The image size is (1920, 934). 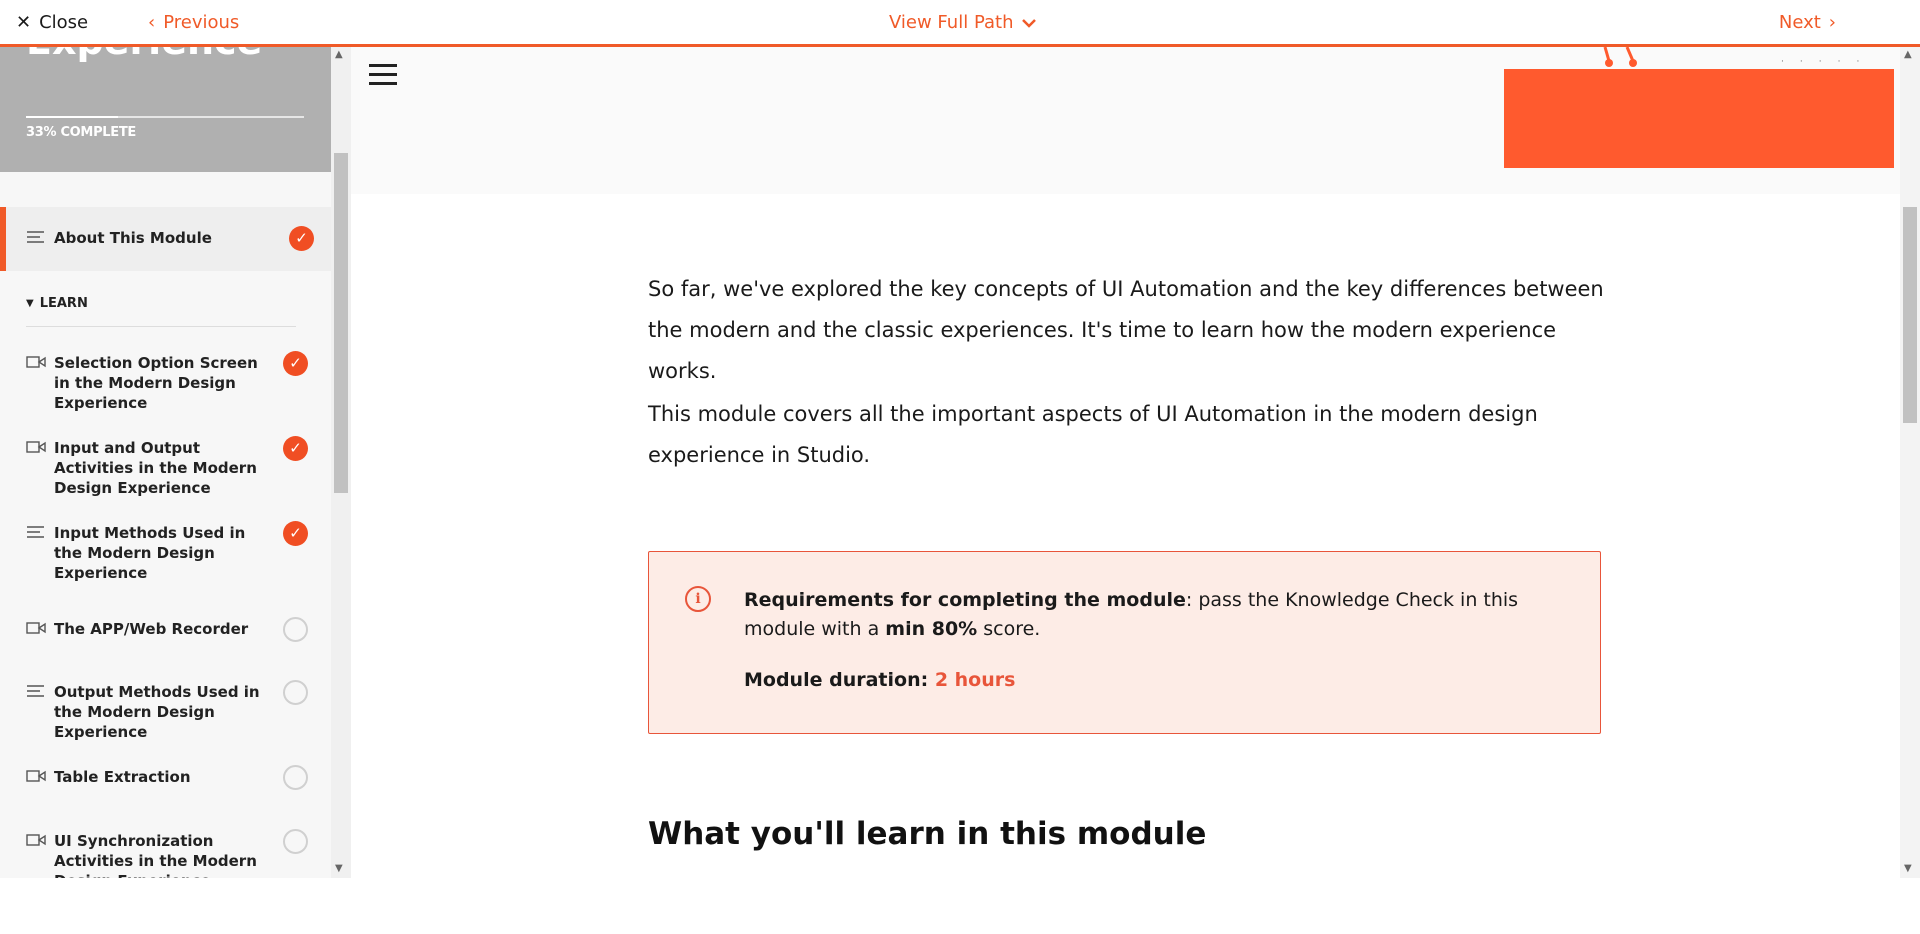 I want to click on chevron-left-icon: ‹, so click(x=152, y=22).